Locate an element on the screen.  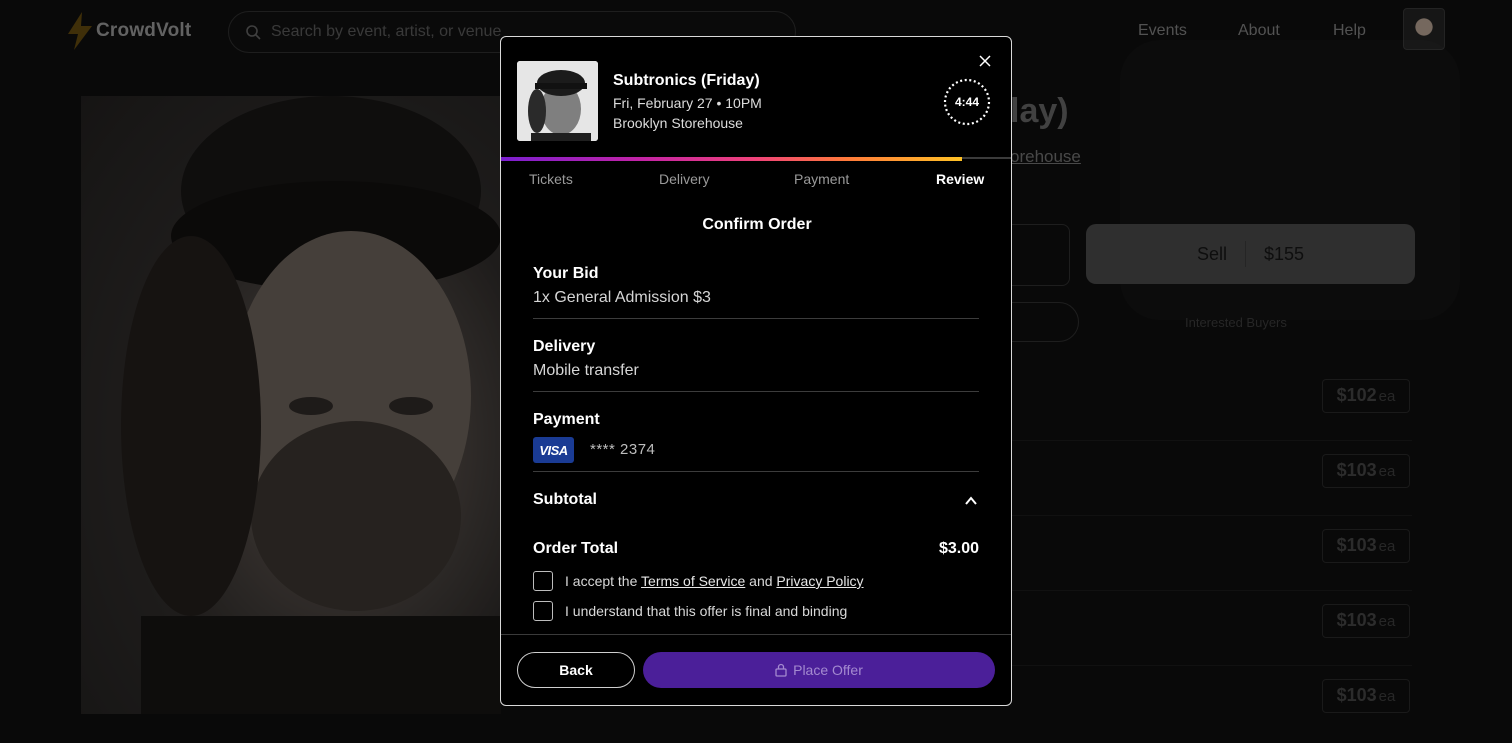
step-payment: Payment is located at coordinates (821, 179).